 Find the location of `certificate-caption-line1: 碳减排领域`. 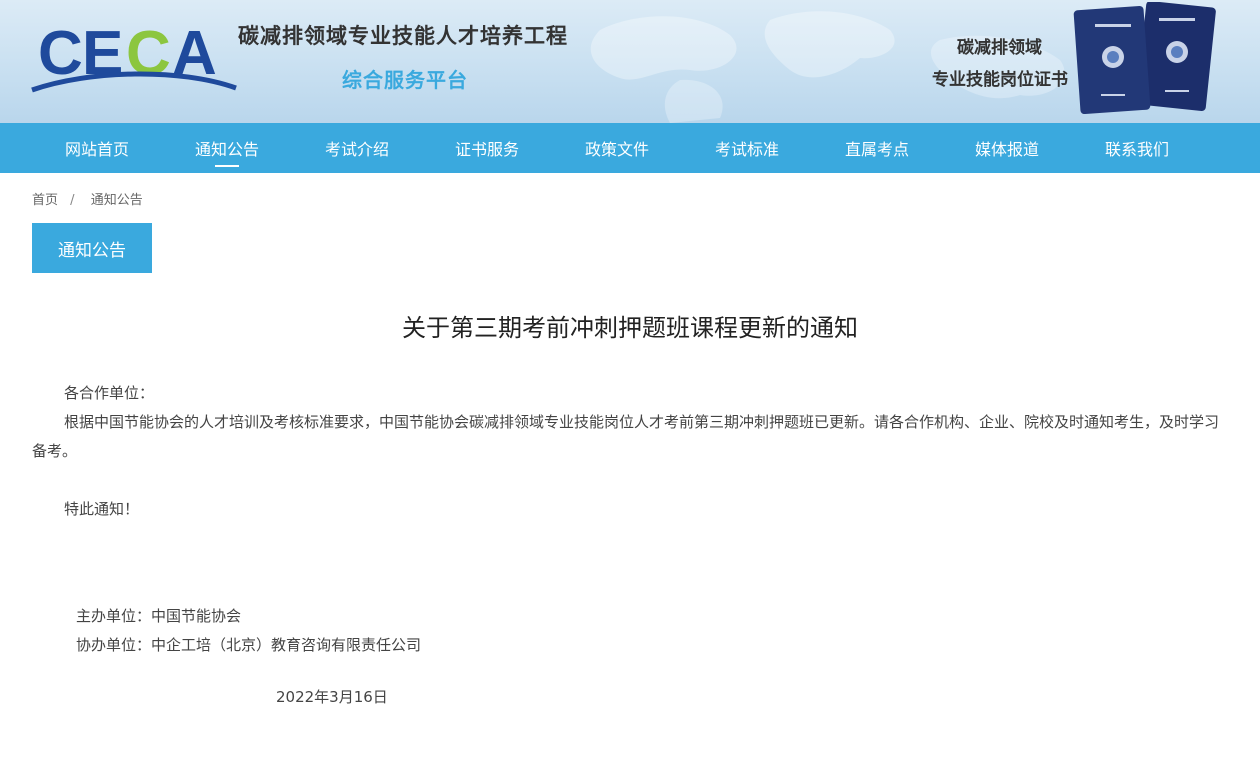

certificate-caption-line1: 碳减排领域 is located at coordinates (999, 48).